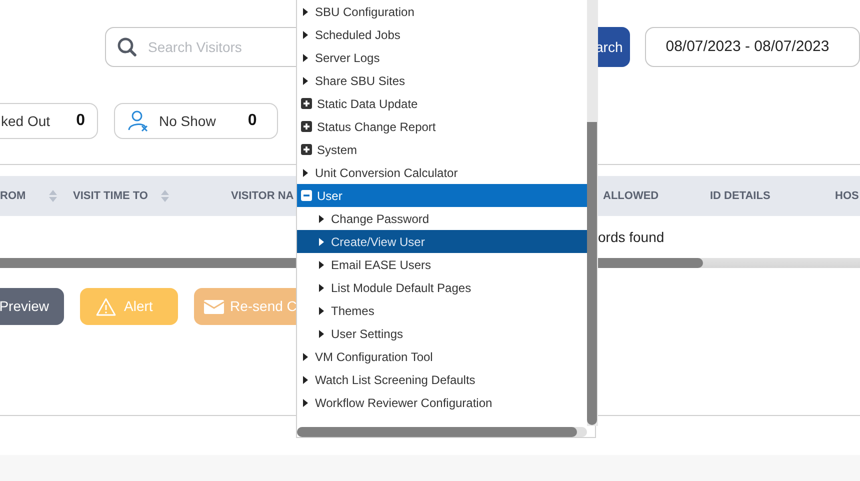 This screenshot has width=860, height=481. Describe the element at coordinates (442, 11) in the screenshot. I see `menu-item: SBU Configuration` at that location.